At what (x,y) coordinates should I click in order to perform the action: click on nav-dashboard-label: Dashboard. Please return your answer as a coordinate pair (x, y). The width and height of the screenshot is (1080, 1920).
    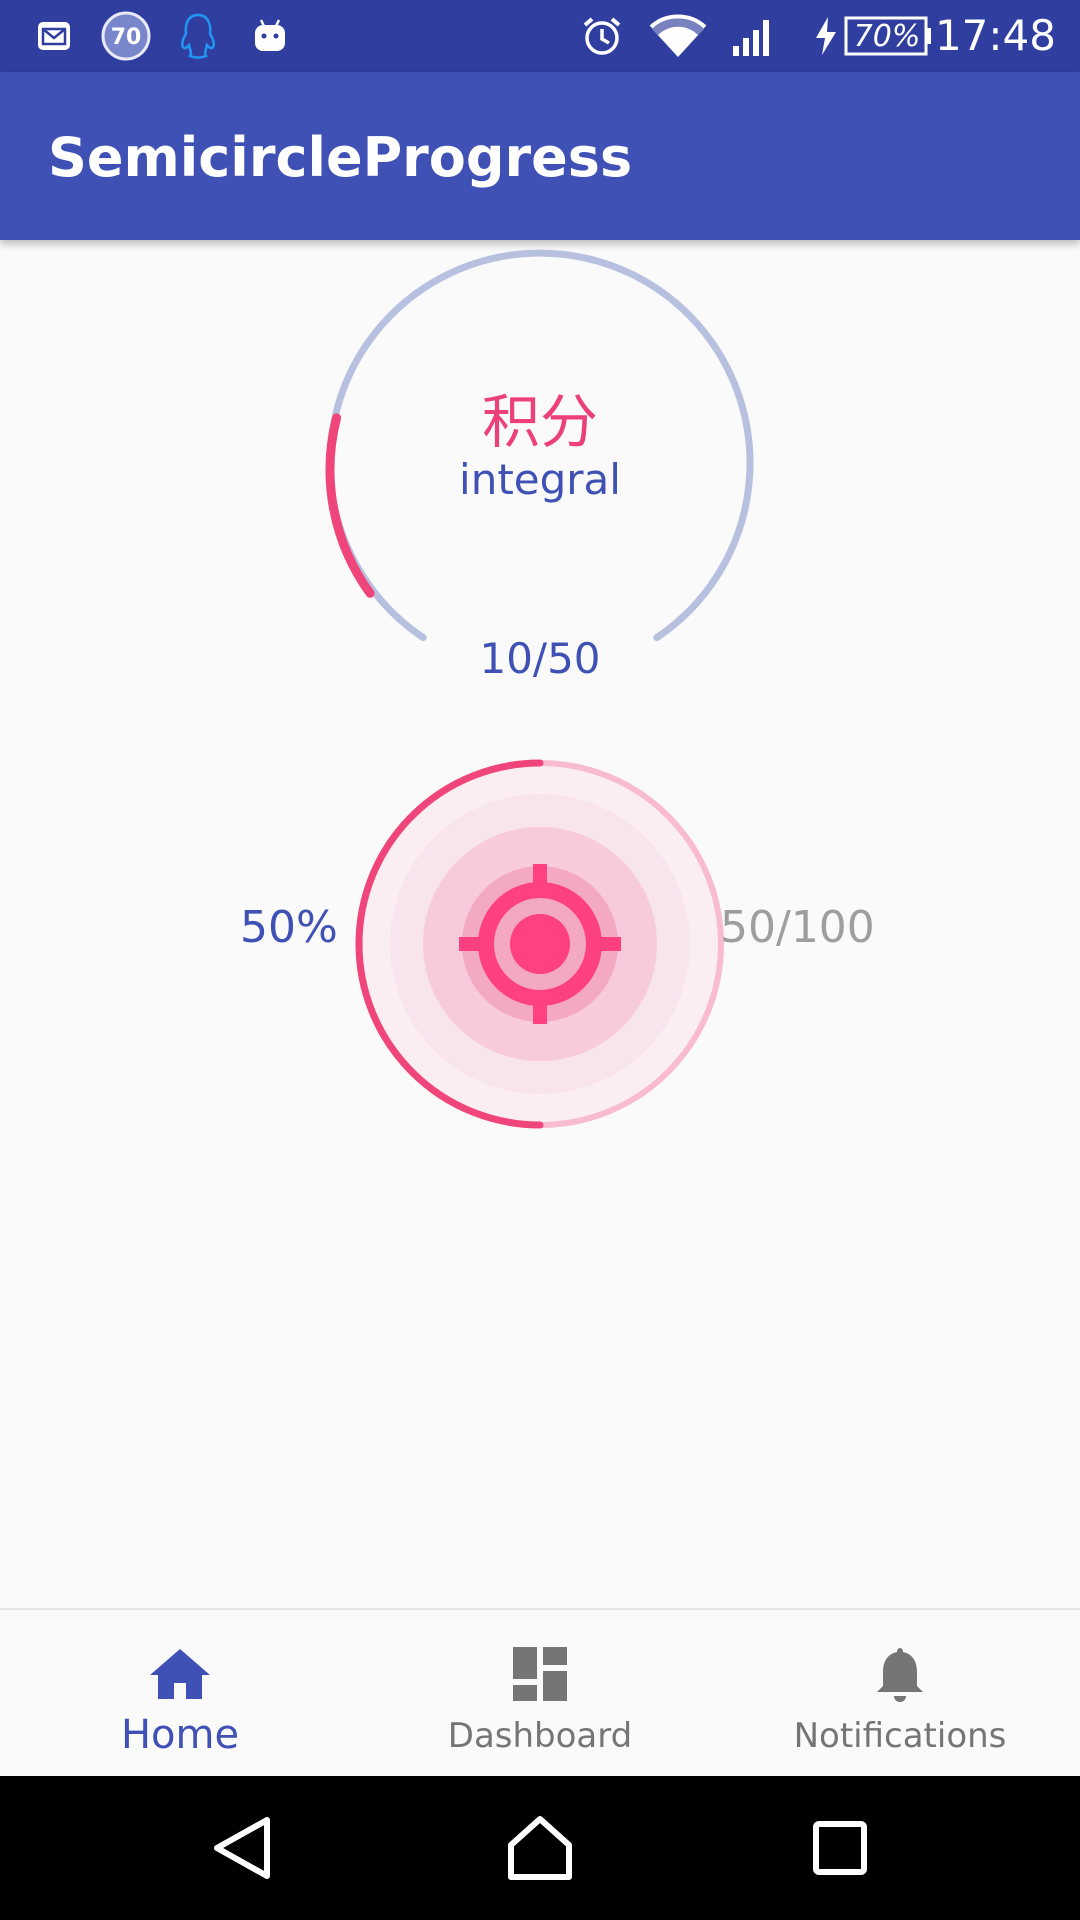
    Looking at the image, I should click on (540, 1736).